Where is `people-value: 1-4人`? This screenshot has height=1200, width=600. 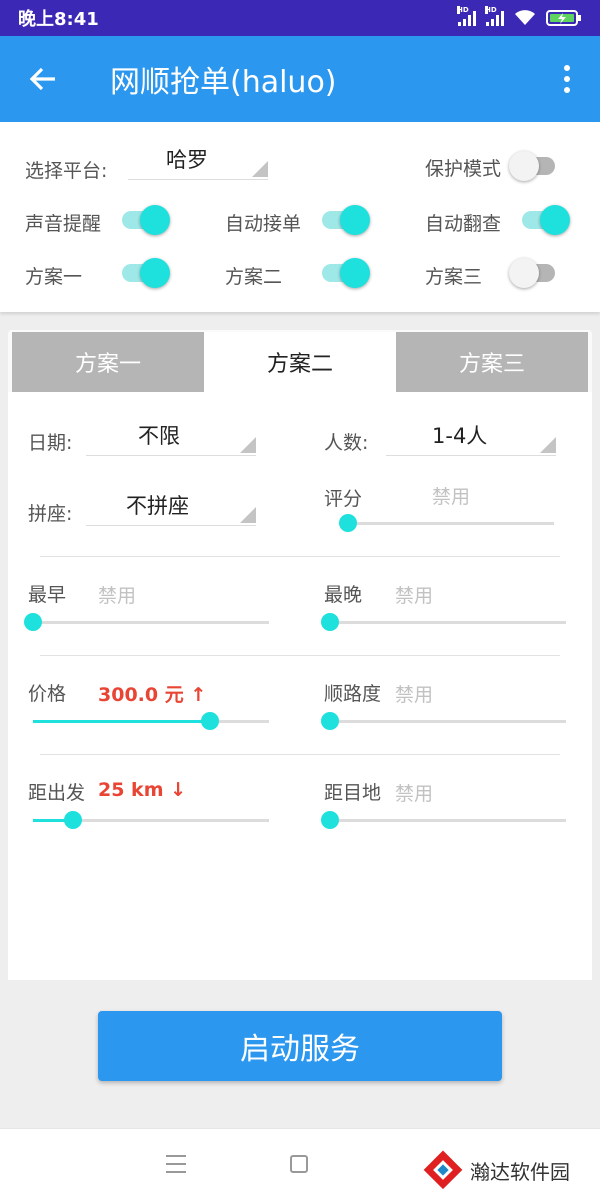 people-value: 1-4人 is located at coordinates (460, 436).